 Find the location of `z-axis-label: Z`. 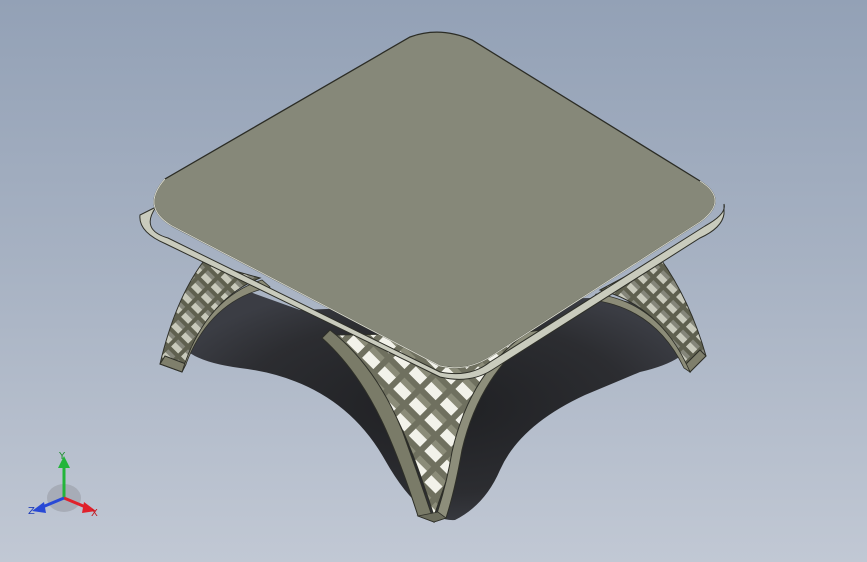

z-axis-label: Z is located at coordinates (31, 511).